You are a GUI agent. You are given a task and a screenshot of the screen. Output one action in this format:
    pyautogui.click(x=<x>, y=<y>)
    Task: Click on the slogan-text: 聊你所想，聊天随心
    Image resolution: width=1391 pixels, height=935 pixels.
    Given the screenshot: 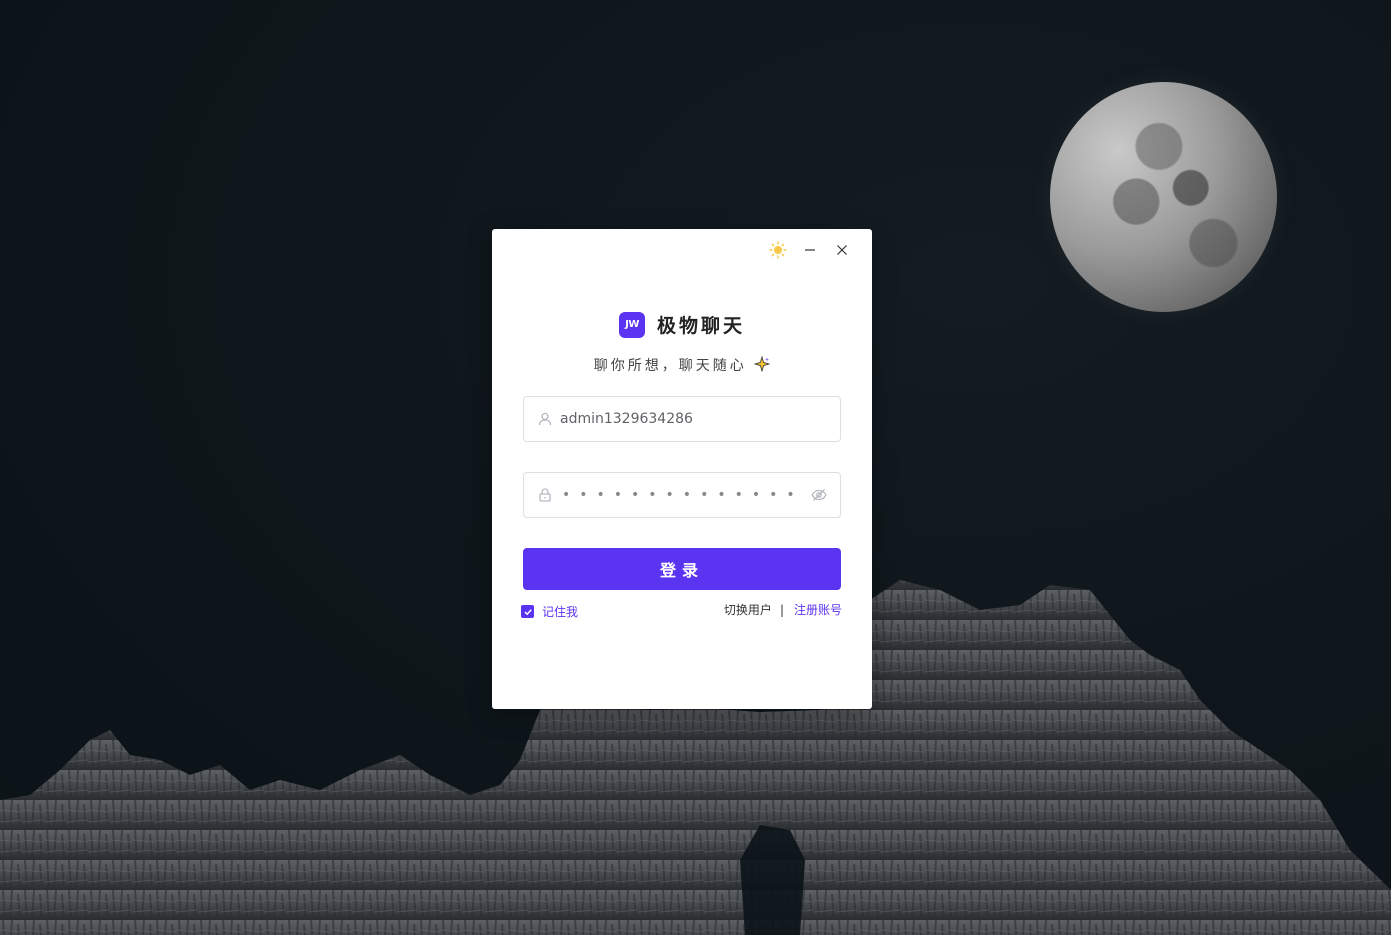 What is the action you would take?
    pyautogui.click(x=670, y=366)
    